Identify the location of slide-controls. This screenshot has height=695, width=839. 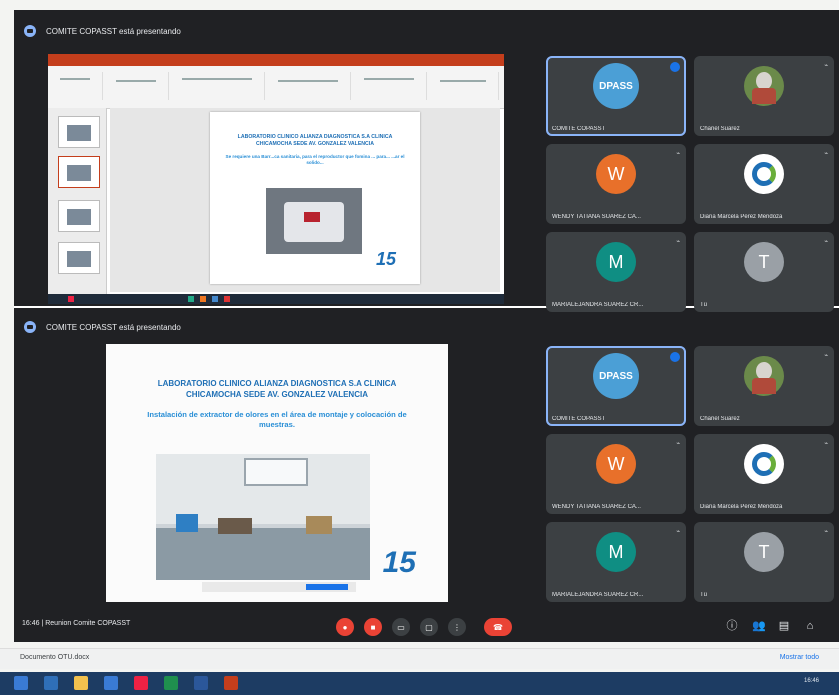
(279, 587).